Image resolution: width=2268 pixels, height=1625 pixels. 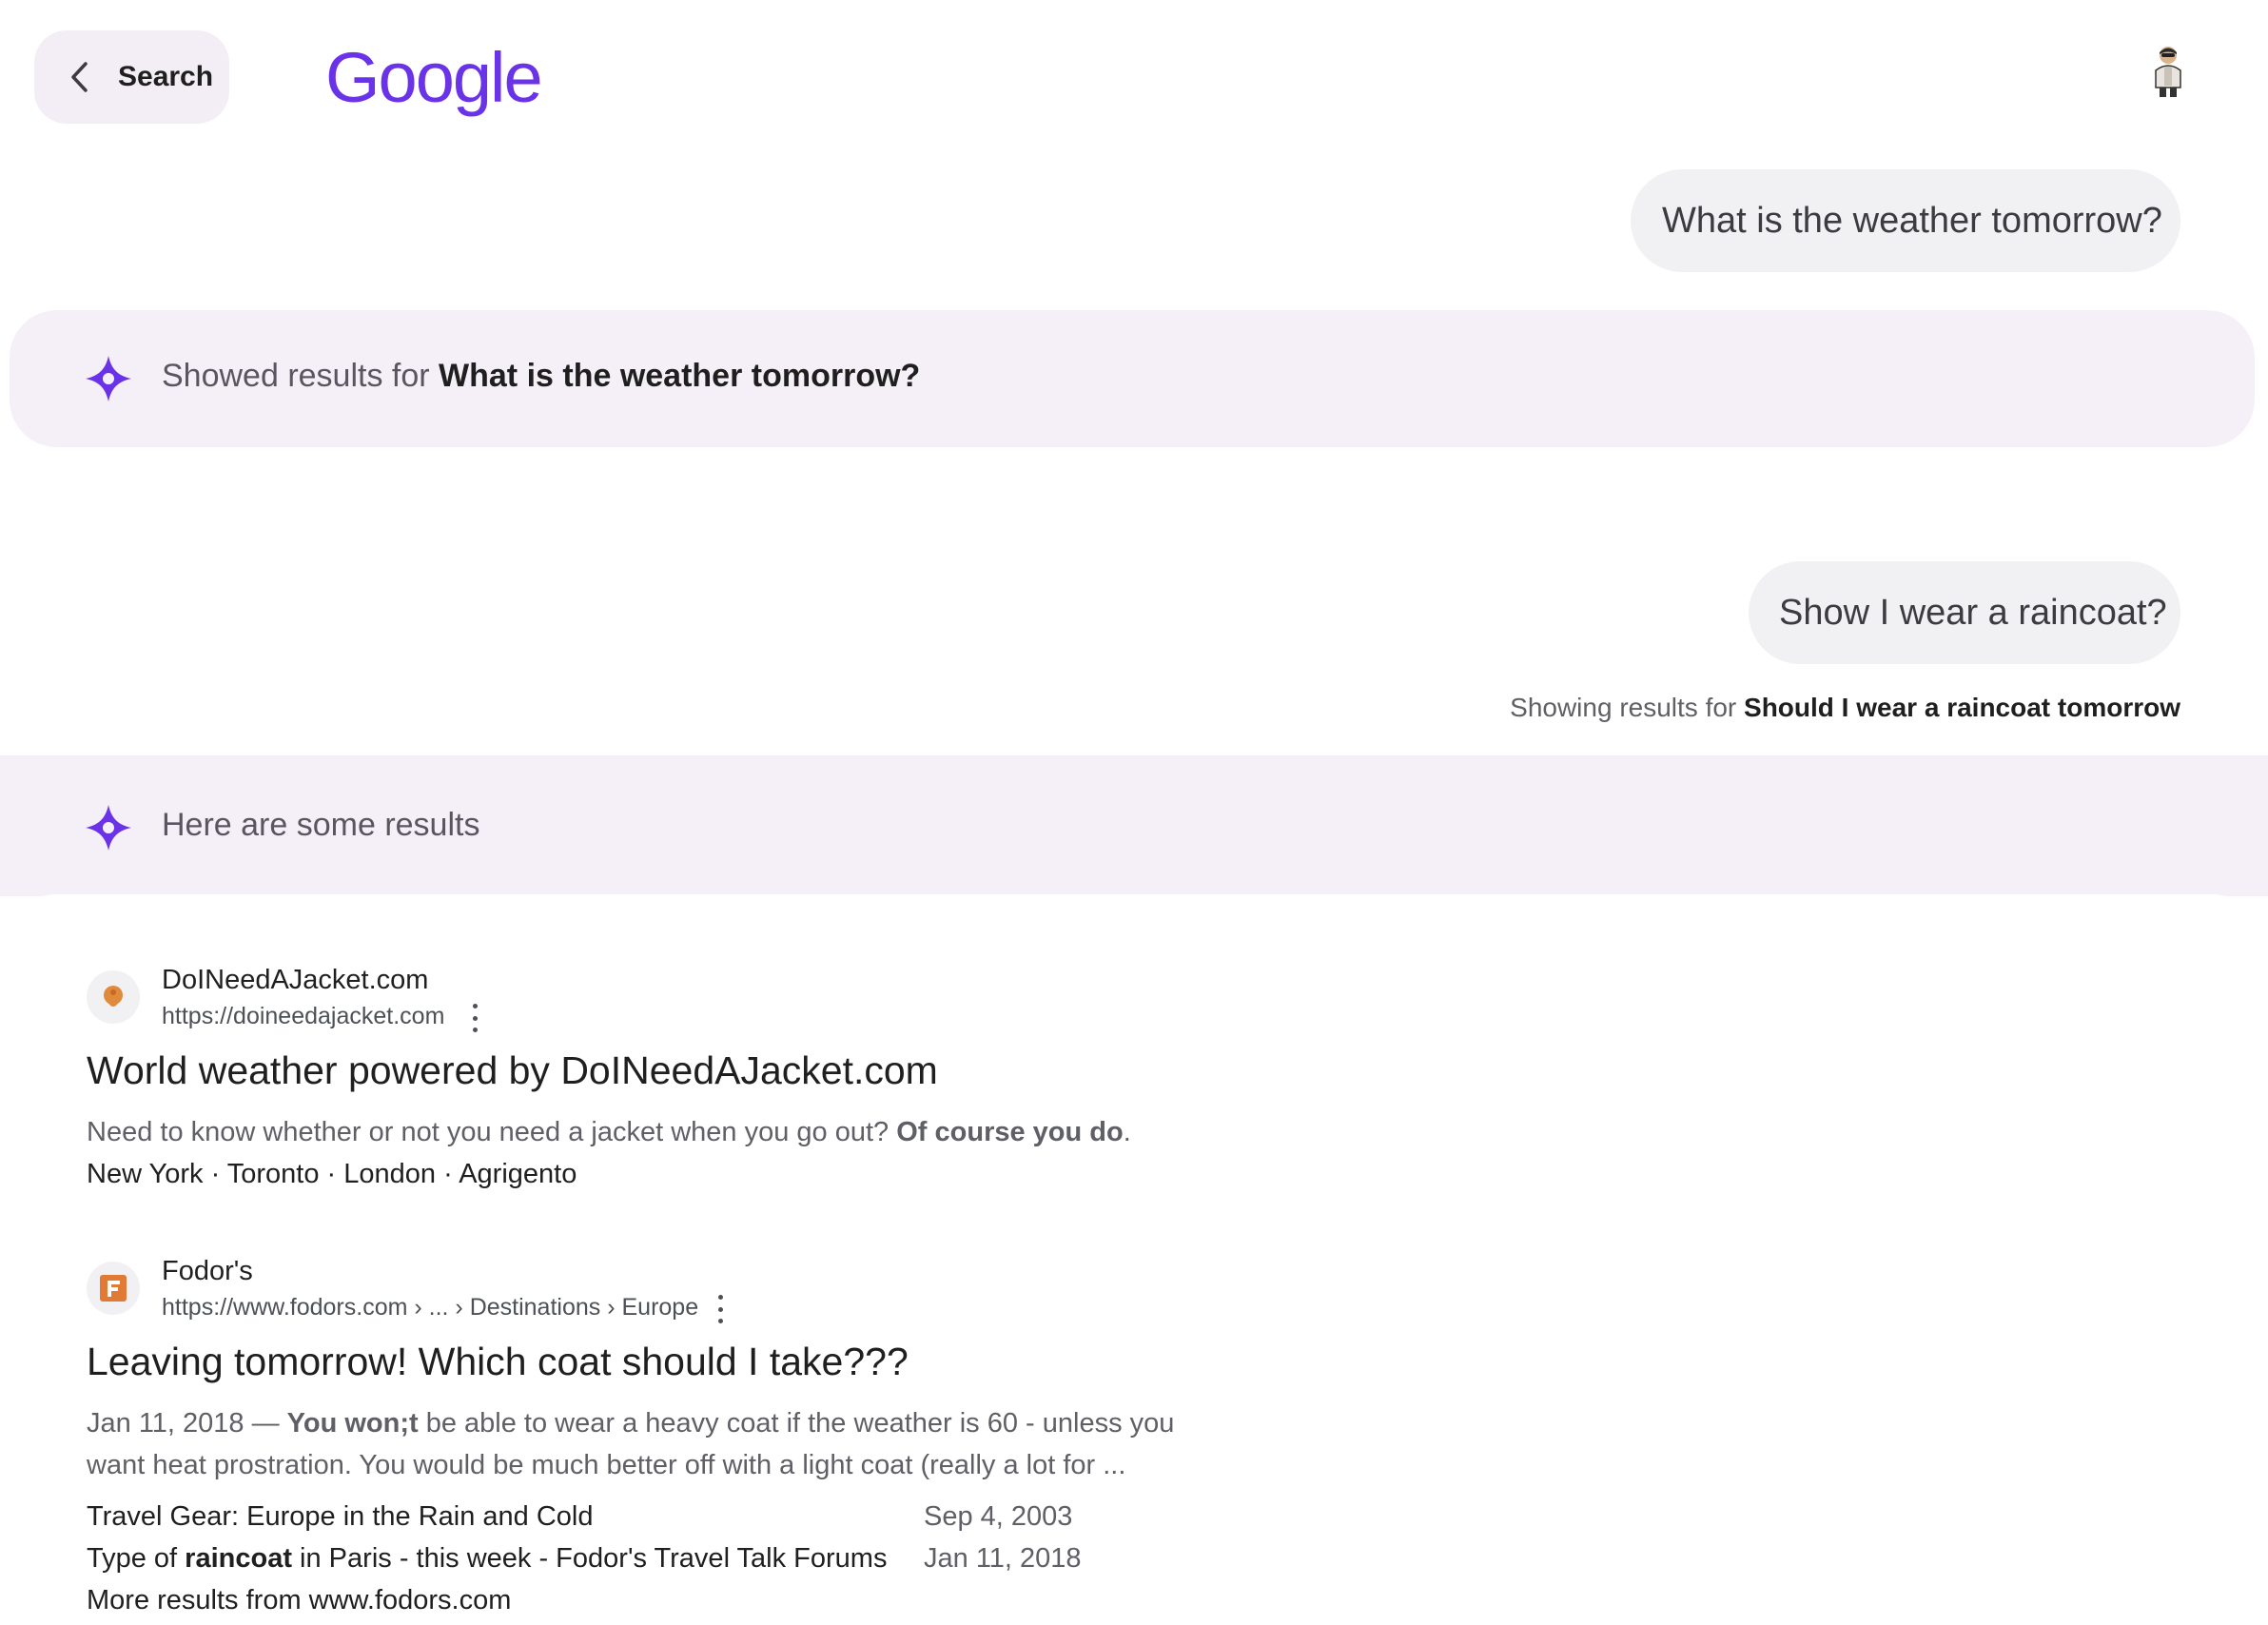 I want to click on user-query-text-2: Show I wear a raincoat?, so click(x=1973, y=612).